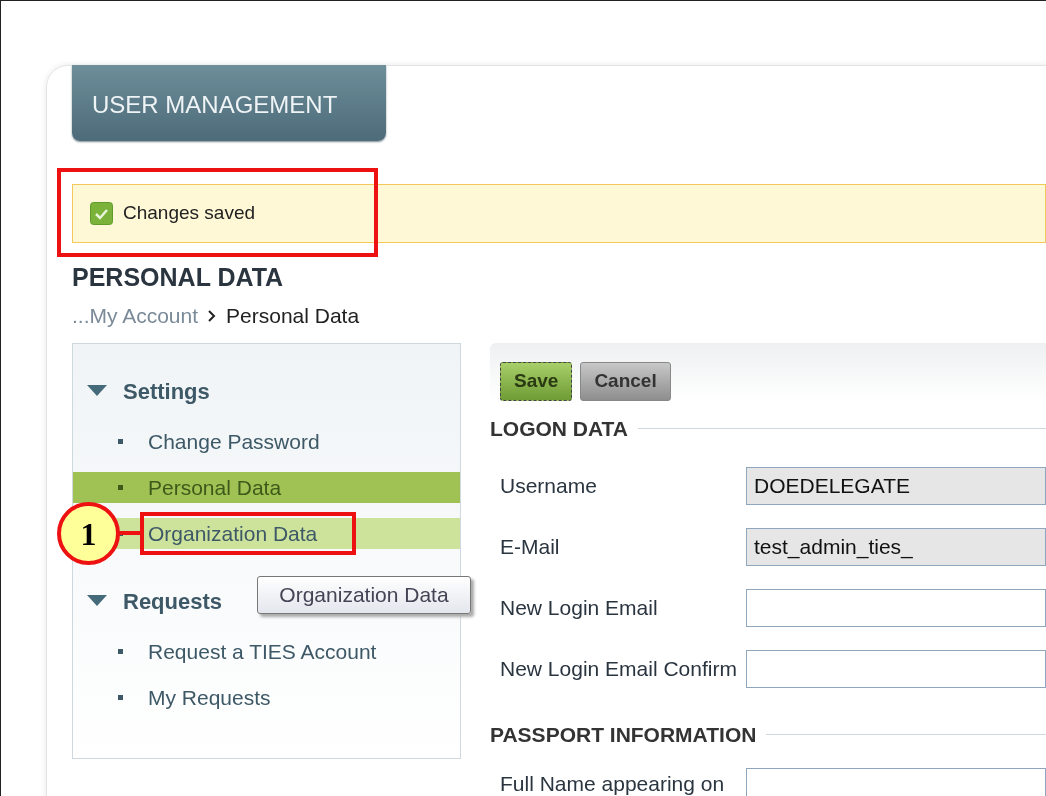  What do you see at coordinates (189, 213) in the screenshot?
I see `notice-text: Changes saved` at bounding box center [189, 213].